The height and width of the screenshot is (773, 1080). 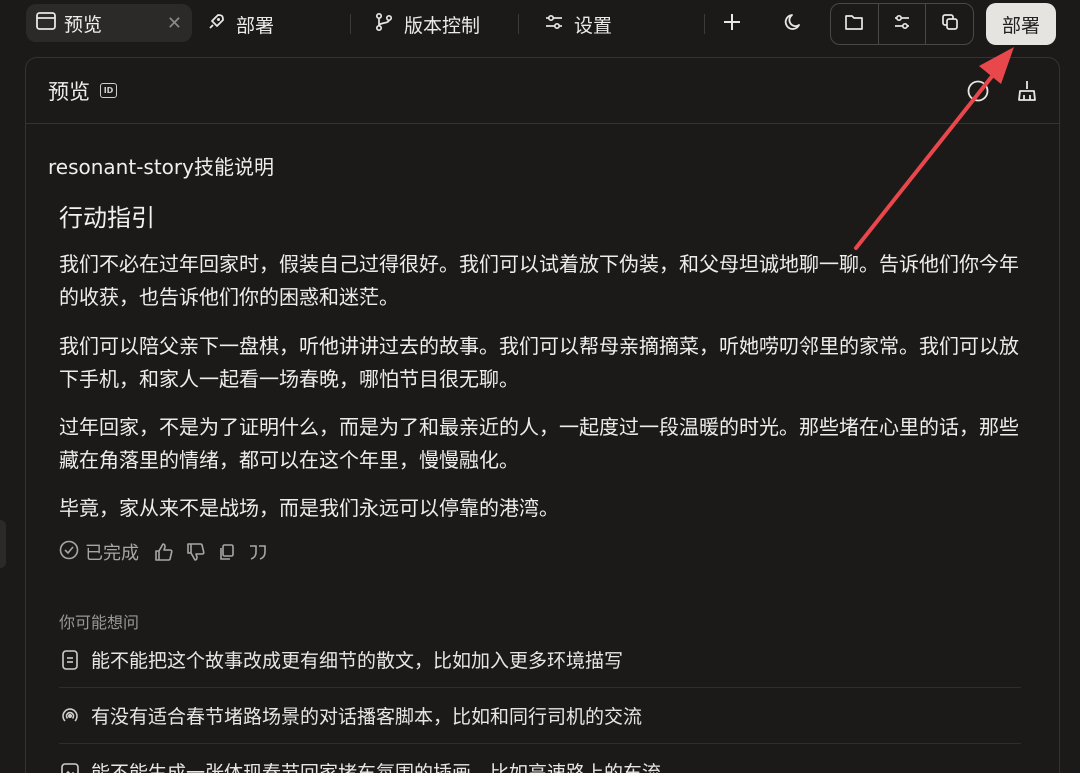 I want to click on check-circle-icon, so click(x=69, y=552).